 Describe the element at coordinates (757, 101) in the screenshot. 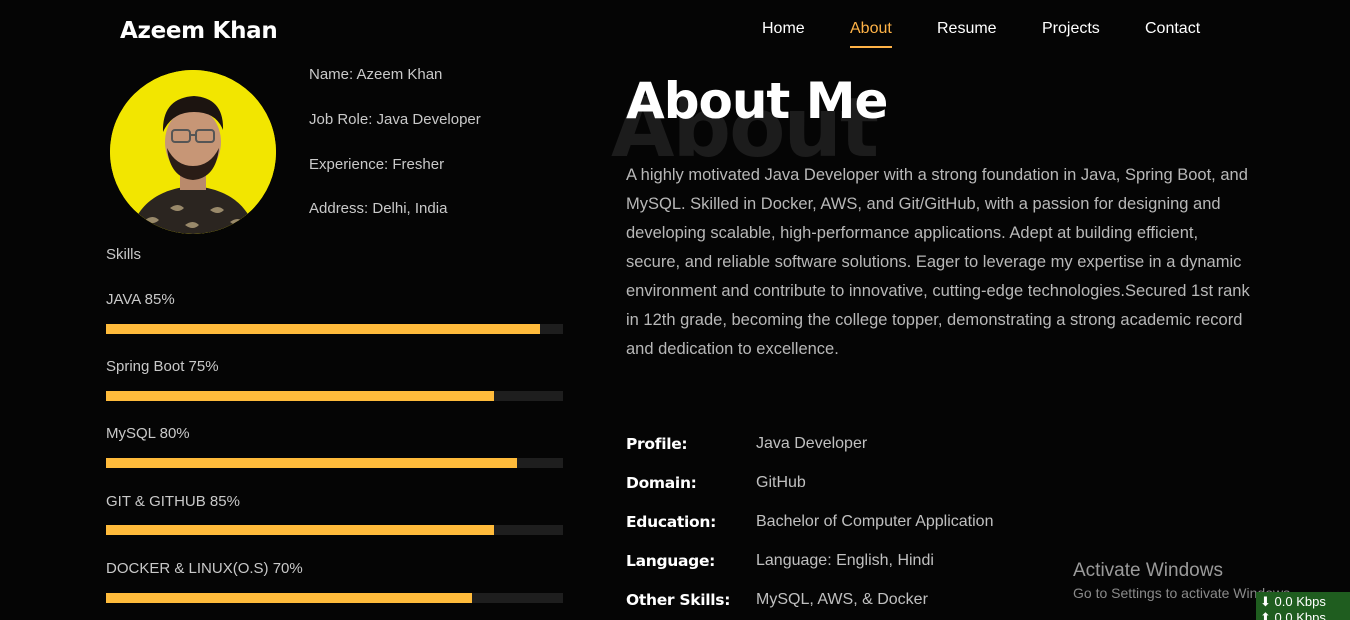

I see `about-title: About Me` at that location.